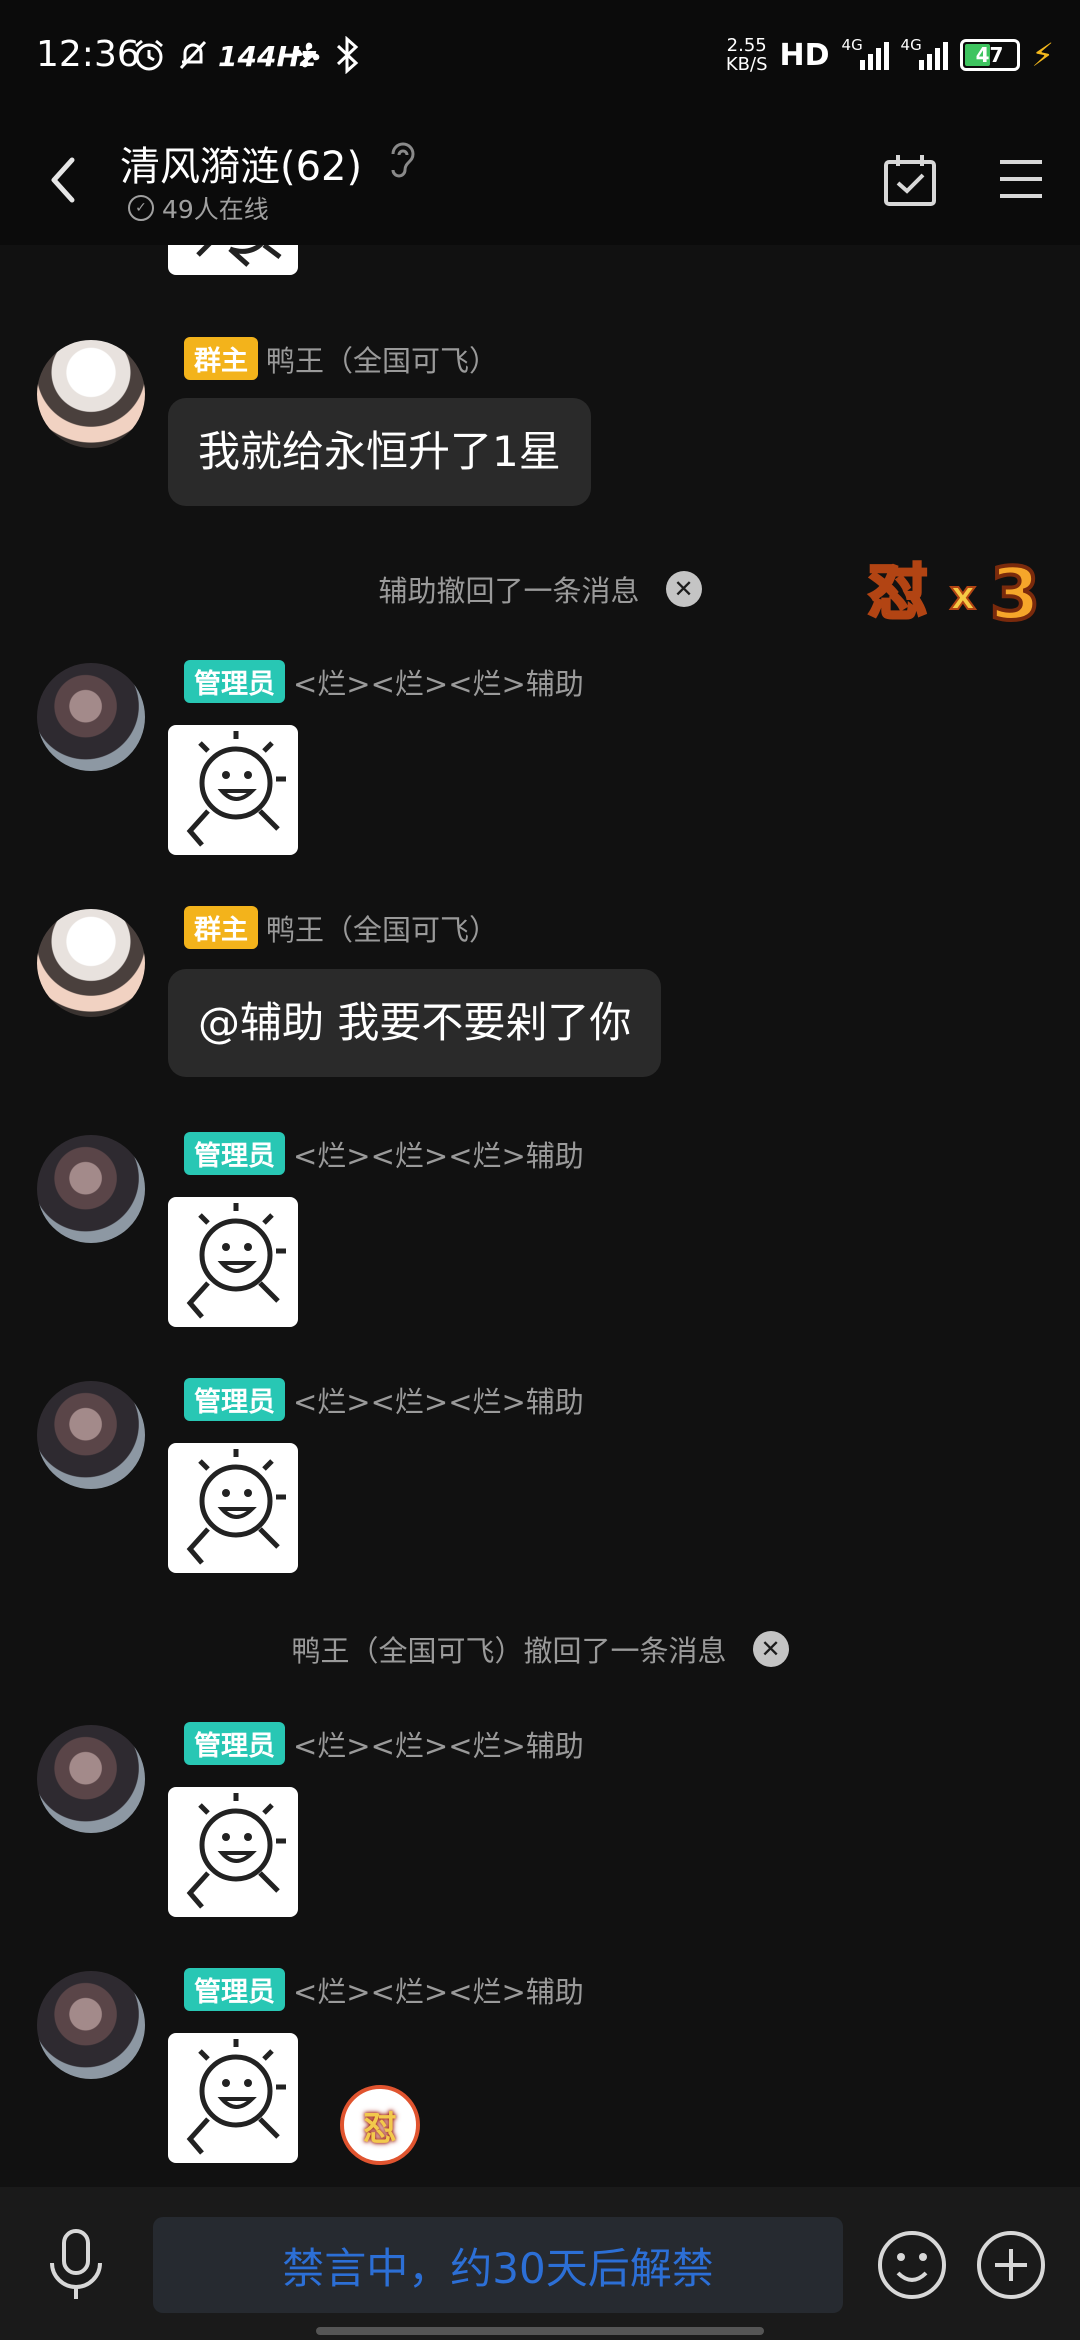 This screenshot has height=2340, width=1080. I want to click on chat-header: 清风漪涟(62) ✓ 49人在线, so click(540, 182).